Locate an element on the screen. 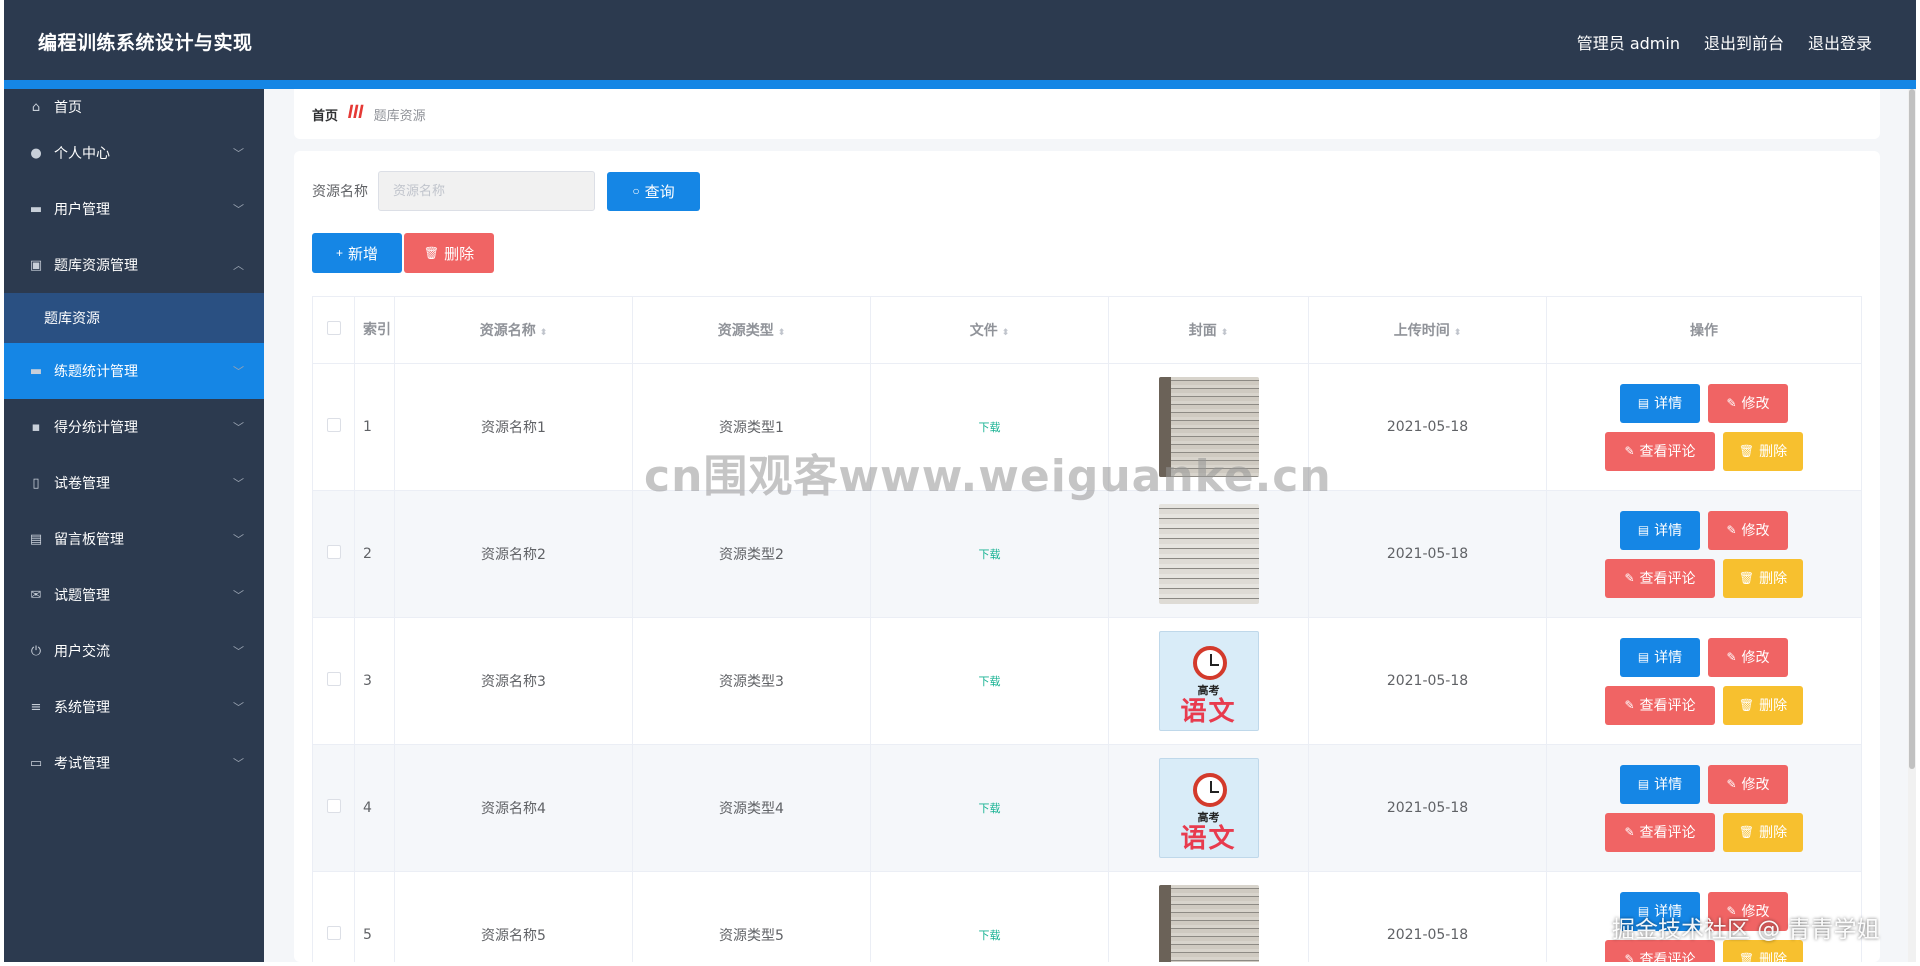 Image resolution: width=1920 pixels, height=966 pixels. sidebar-item-home: ⌂ 首页 is located at coordinates (134, 107).